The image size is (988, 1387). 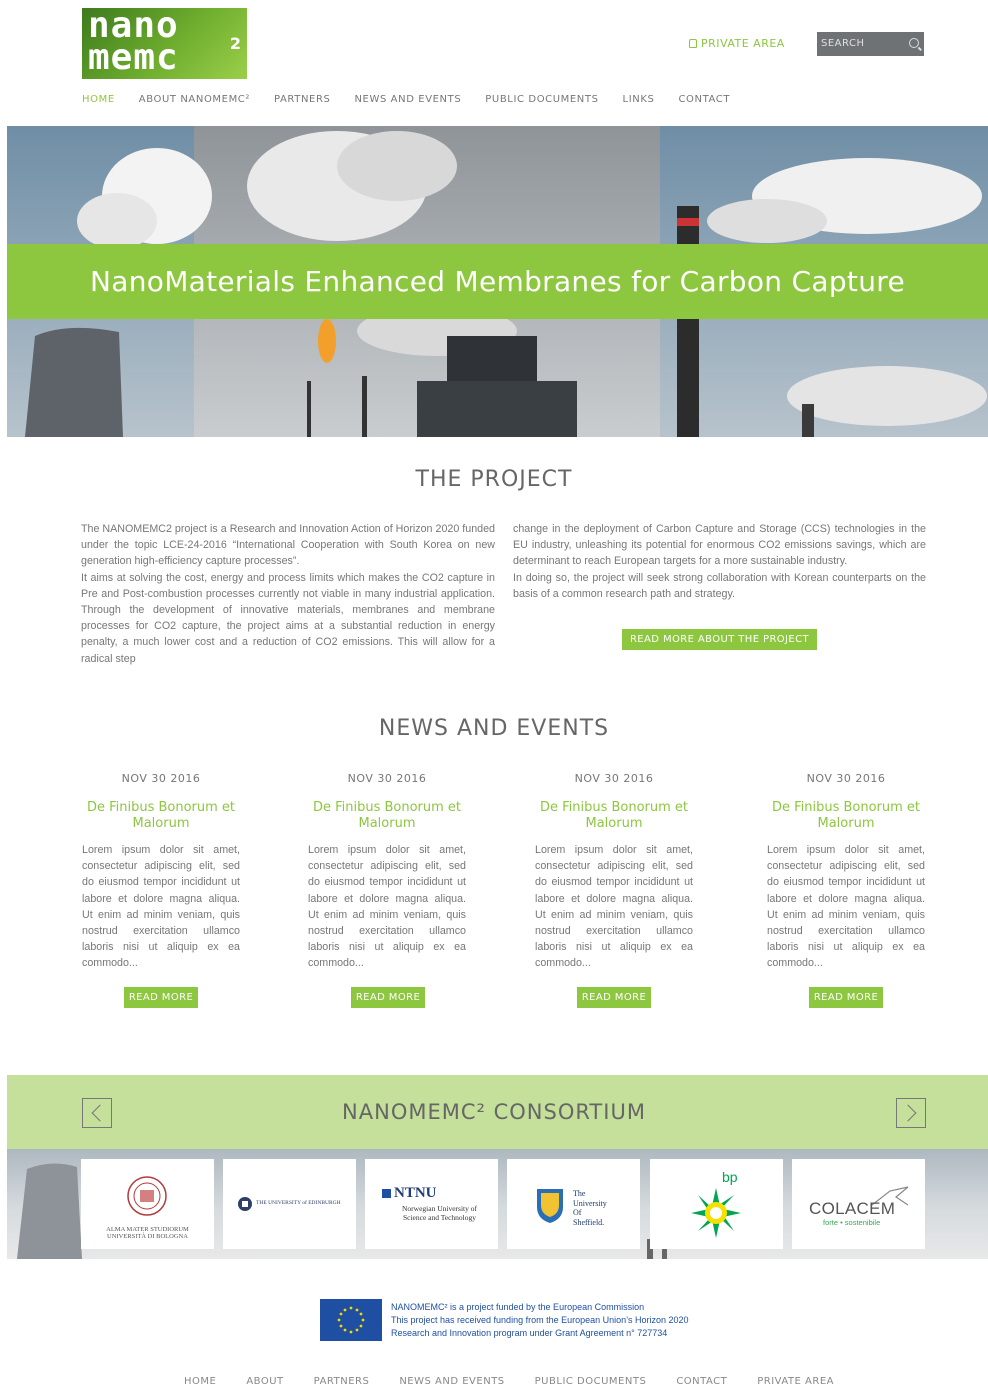 What do you see at coordinates (451, 1381) in the screenshot?
I see `footer-nav-news-events: NEWS AND EVENTS` at bounding box center [451, 1381].